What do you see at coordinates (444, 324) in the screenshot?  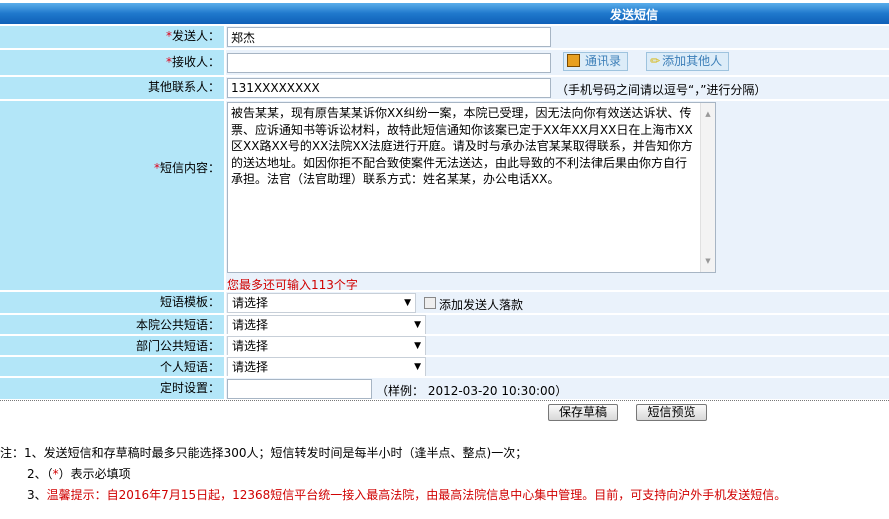 I see `court-phrase-row: 本院公共短语： 请选择 ▼` at bounding box center [444, 324].